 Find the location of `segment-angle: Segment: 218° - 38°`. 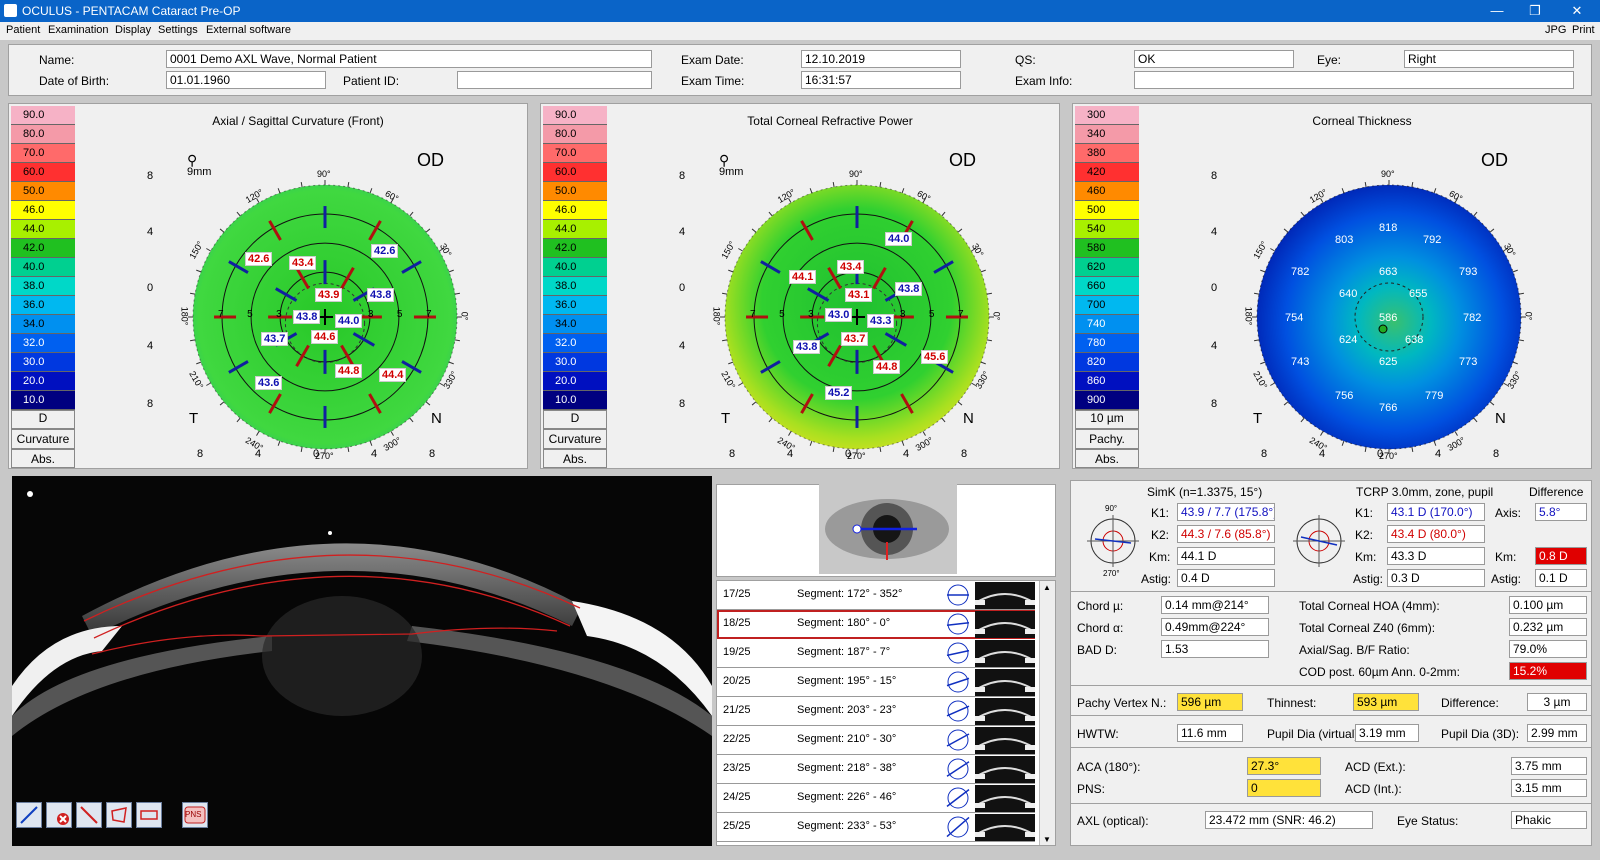

segment-angle: Segment: 218° - 38° is located at coordinates (847, 768).